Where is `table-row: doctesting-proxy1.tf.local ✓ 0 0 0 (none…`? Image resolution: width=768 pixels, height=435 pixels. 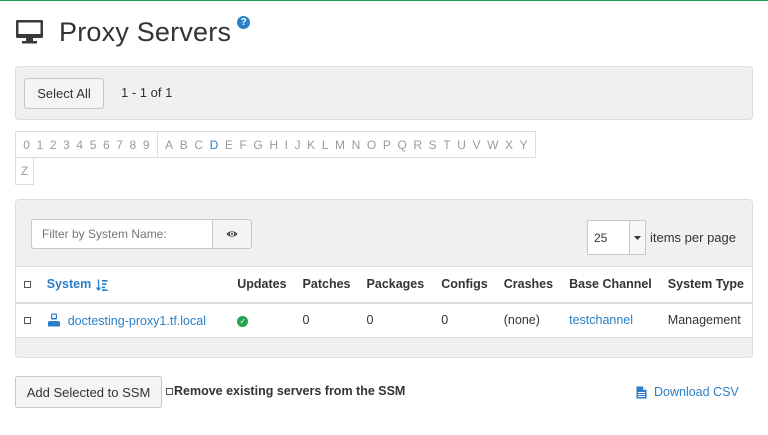 table-row: doctesting-proxy1.tf.local ✓ 0 0 0 (none… is located at coordinates (384, 320).